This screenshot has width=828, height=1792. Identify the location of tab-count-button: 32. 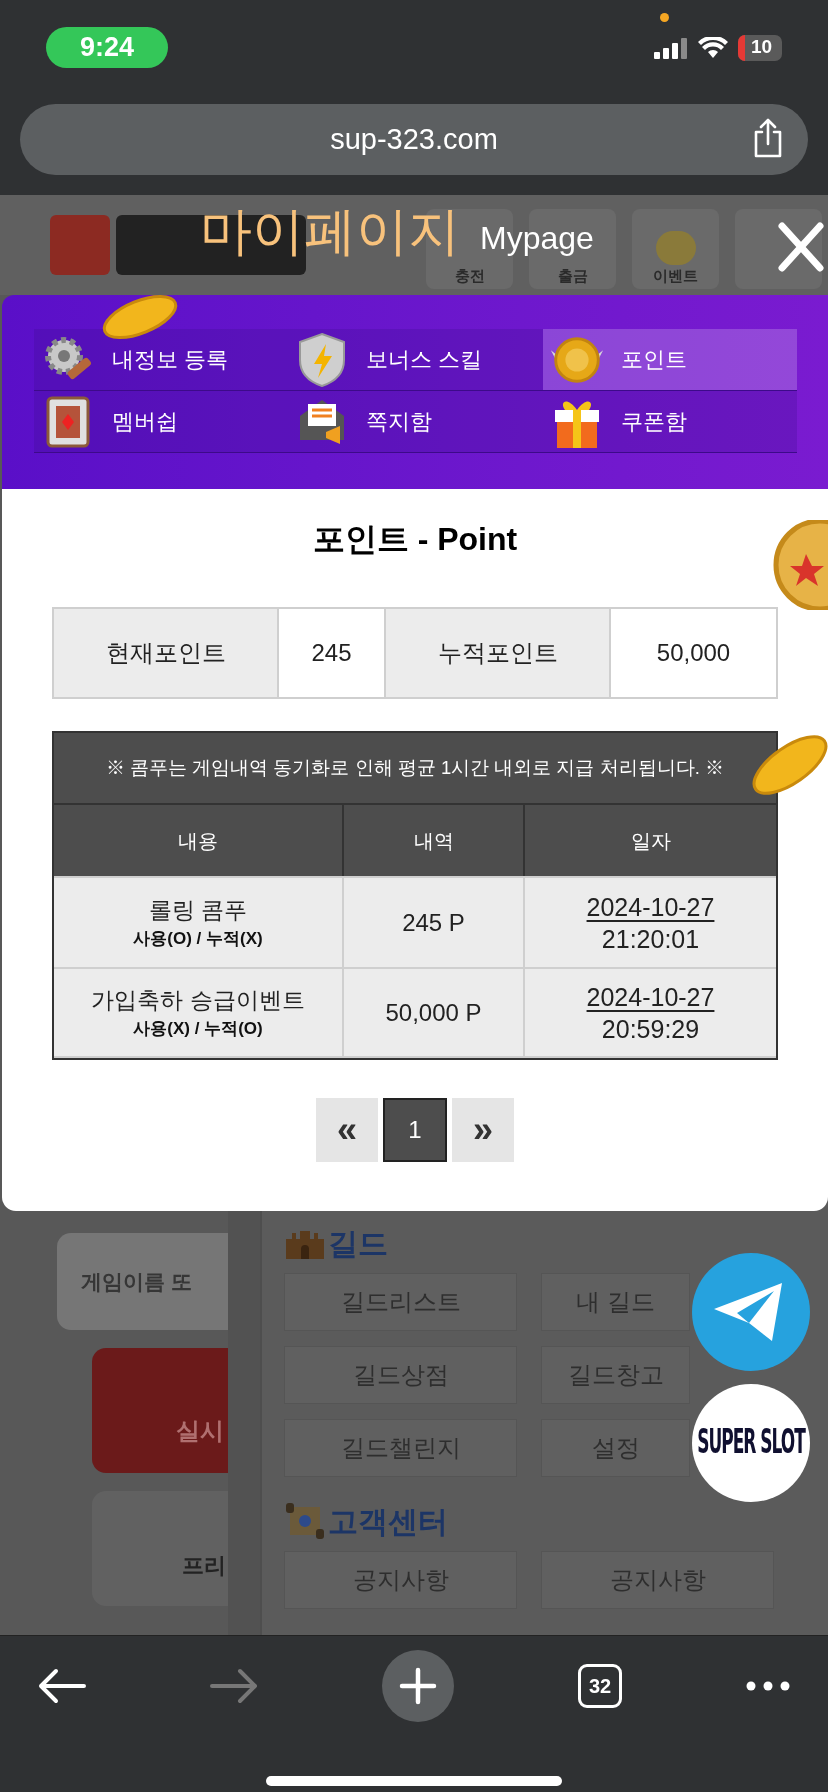
(600, 1686).